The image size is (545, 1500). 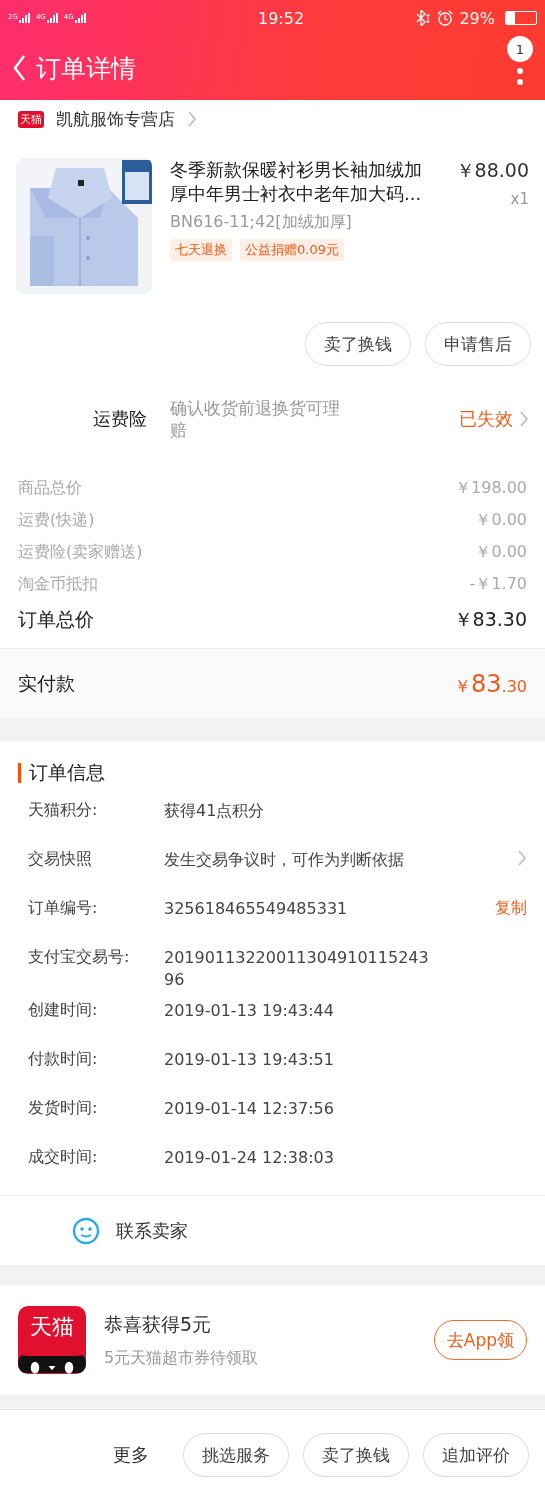 What do you see at coordinates (511, 908) in the screenshot?
I see `copy-link: 复制` at bounding box center [511, 908].